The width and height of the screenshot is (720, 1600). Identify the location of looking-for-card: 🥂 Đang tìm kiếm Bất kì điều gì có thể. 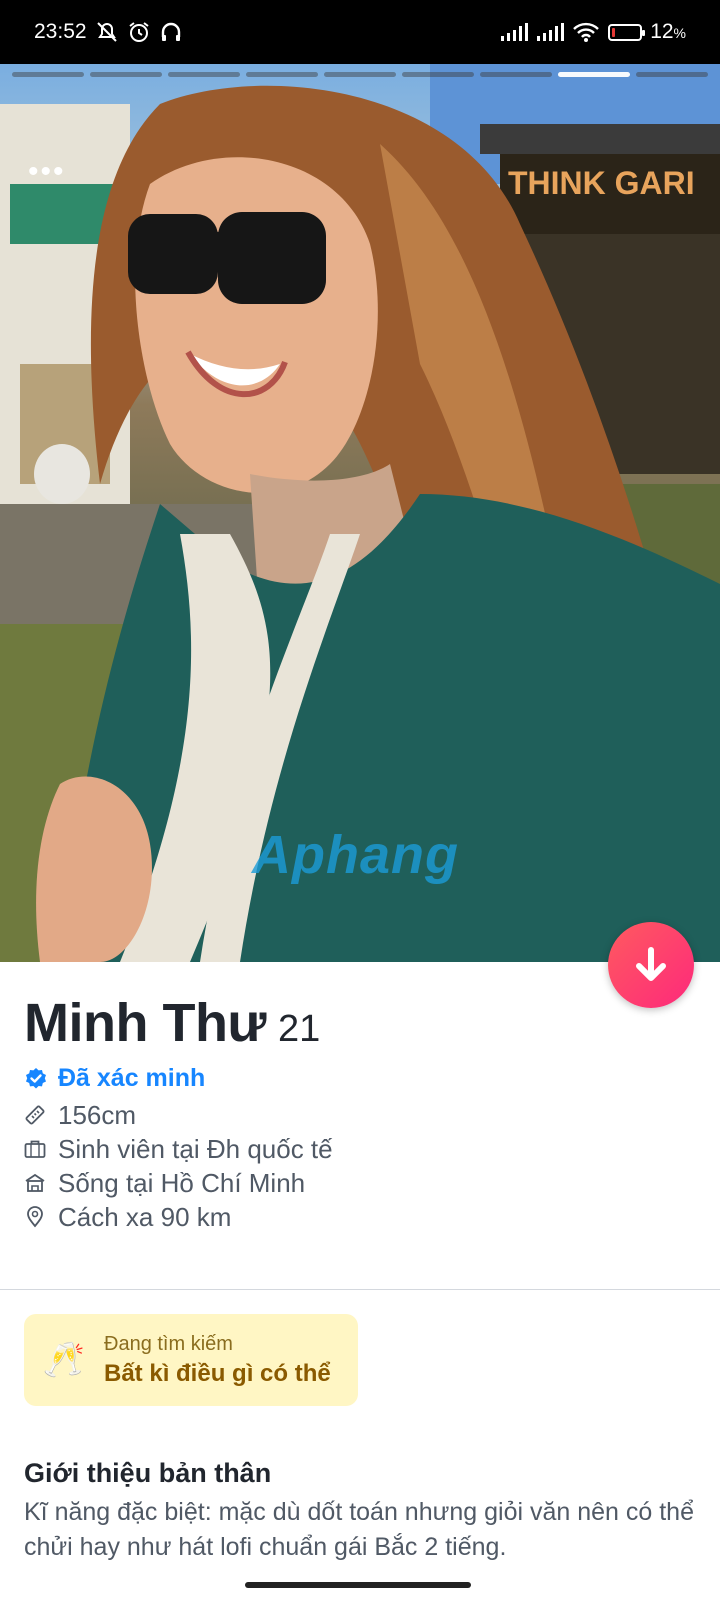
(191, 1360).